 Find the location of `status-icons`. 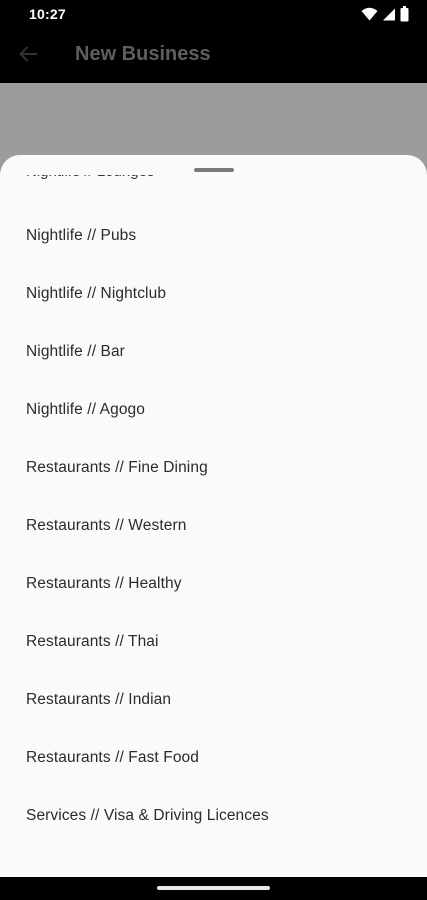

status-icons is located at coordinates (385, 14).